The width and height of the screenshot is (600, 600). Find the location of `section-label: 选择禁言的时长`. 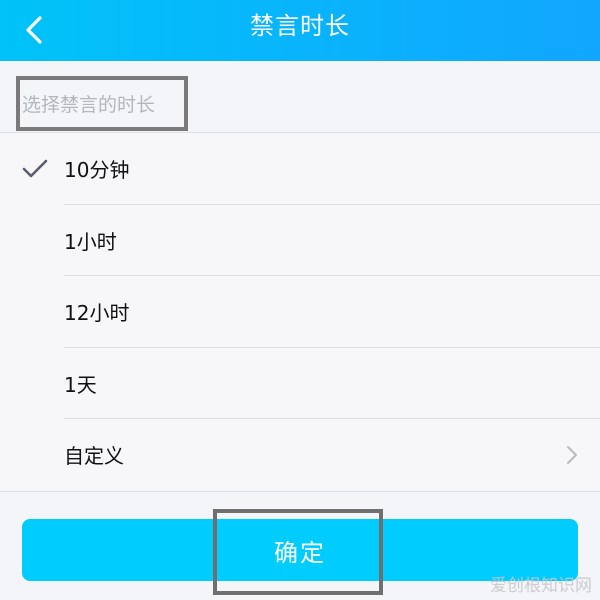

section-label: 选择禁言的时长 is located at coordinates (89, 105).